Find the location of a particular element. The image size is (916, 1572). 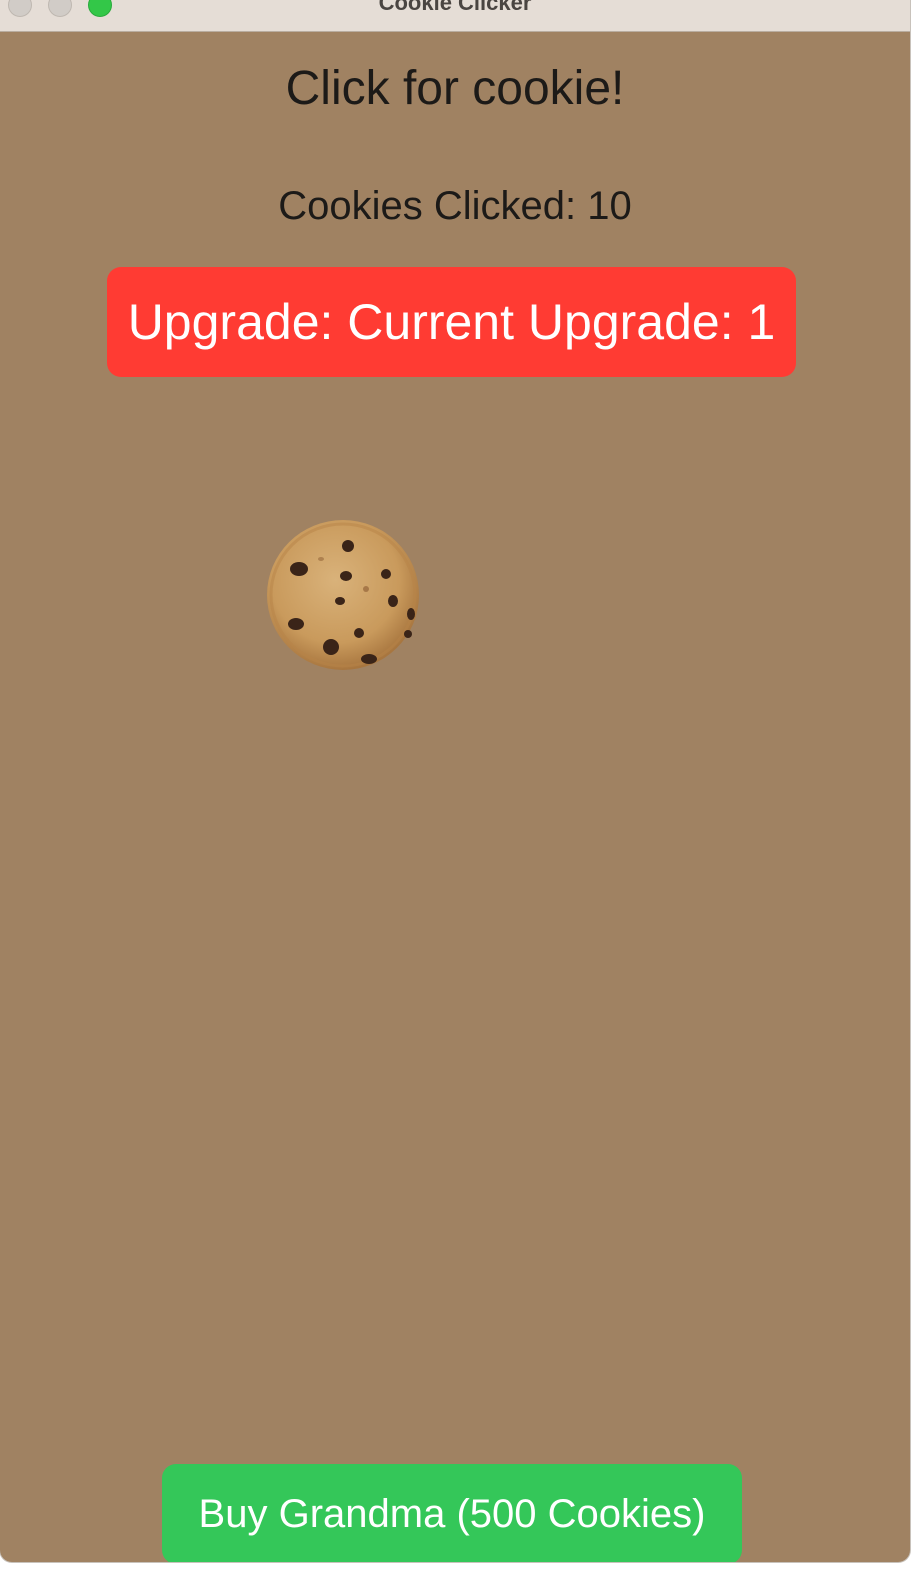

window-title: Cookie Clicker is located at coordinates (455, 7).